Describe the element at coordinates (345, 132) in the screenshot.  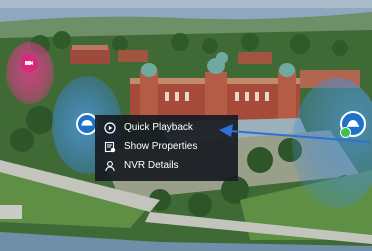
I see `online-status-dot` at that location.